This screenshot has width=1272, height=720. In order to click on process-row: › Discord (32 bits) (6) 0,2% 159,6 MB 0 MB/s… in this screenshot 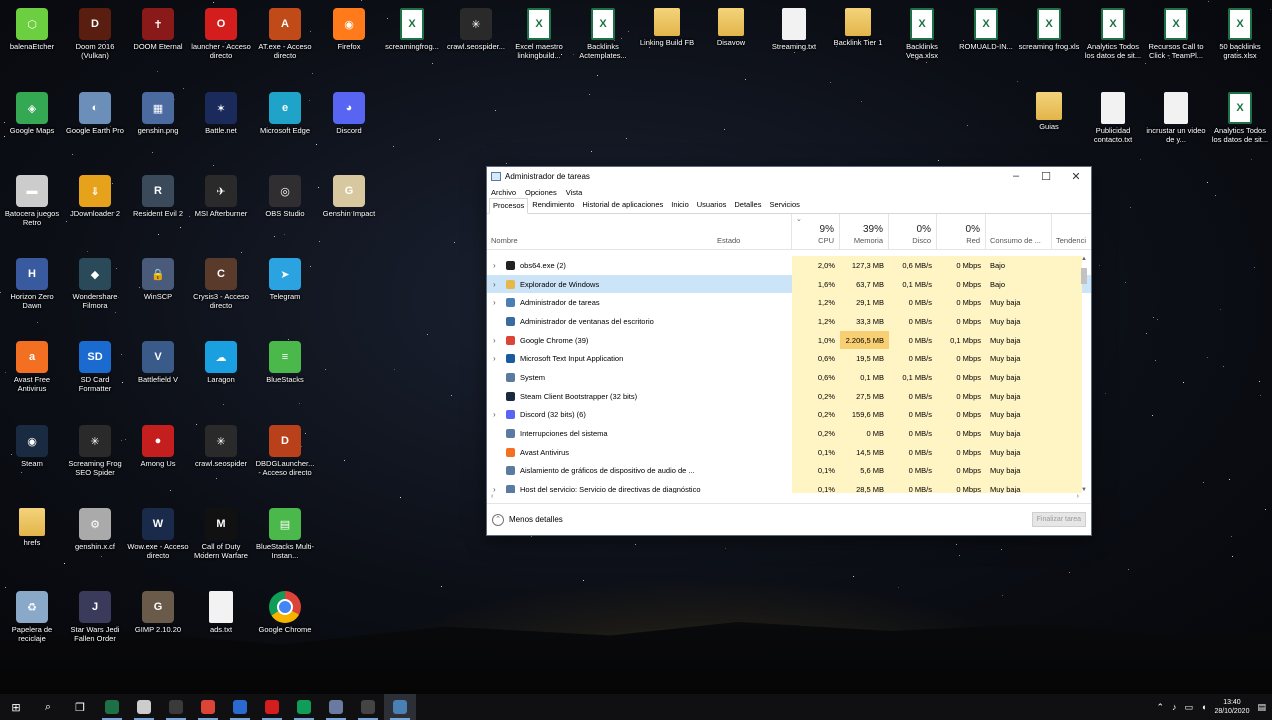, I will do `click(789, 415)`.